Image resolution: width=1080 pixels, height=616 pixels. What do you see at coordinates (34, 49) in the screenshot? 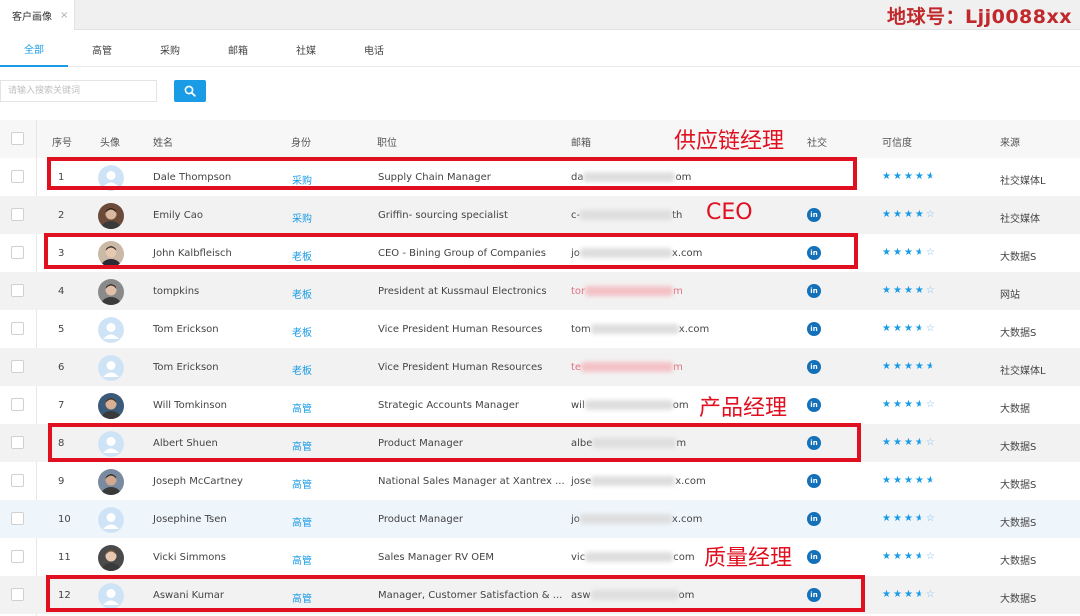
I see `tab-all: 全部` at bounding box center [34, 49].